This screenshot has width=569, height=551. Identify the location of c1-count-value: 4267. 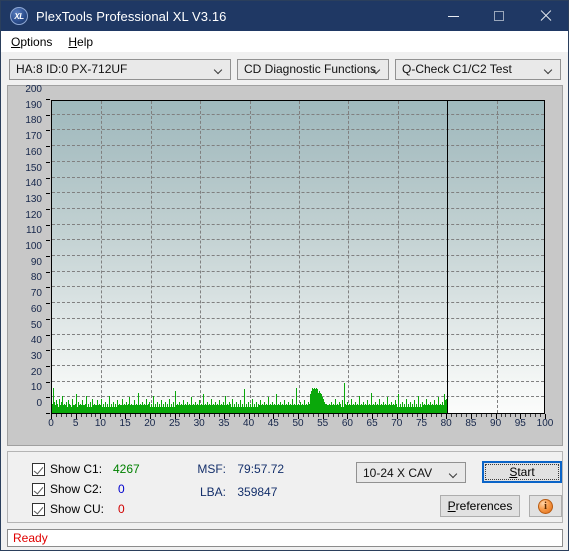
(126, 469).